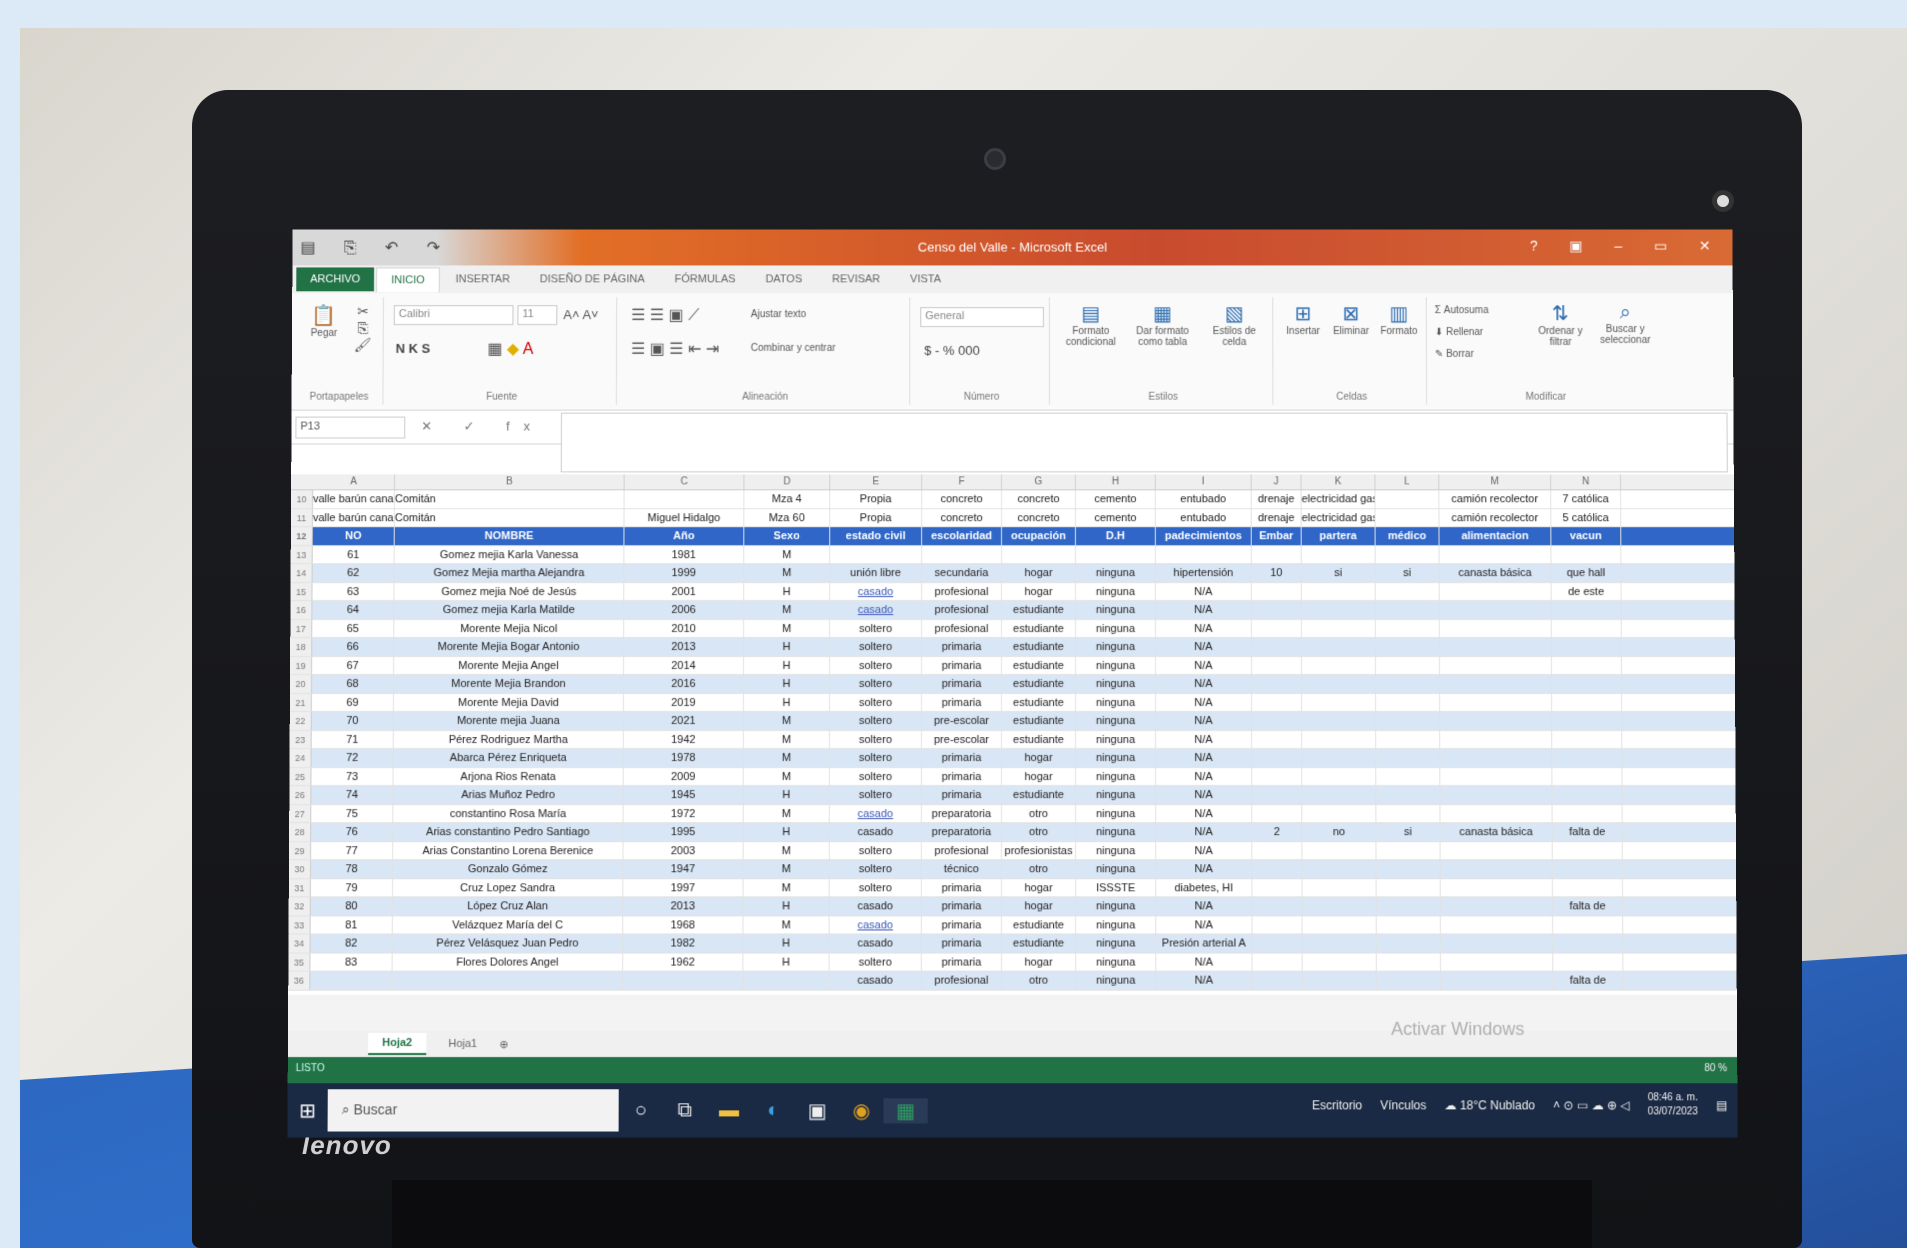 This screenshot has width=1907, height=1248. I want to click on row-number: 35, so click(299, 962).